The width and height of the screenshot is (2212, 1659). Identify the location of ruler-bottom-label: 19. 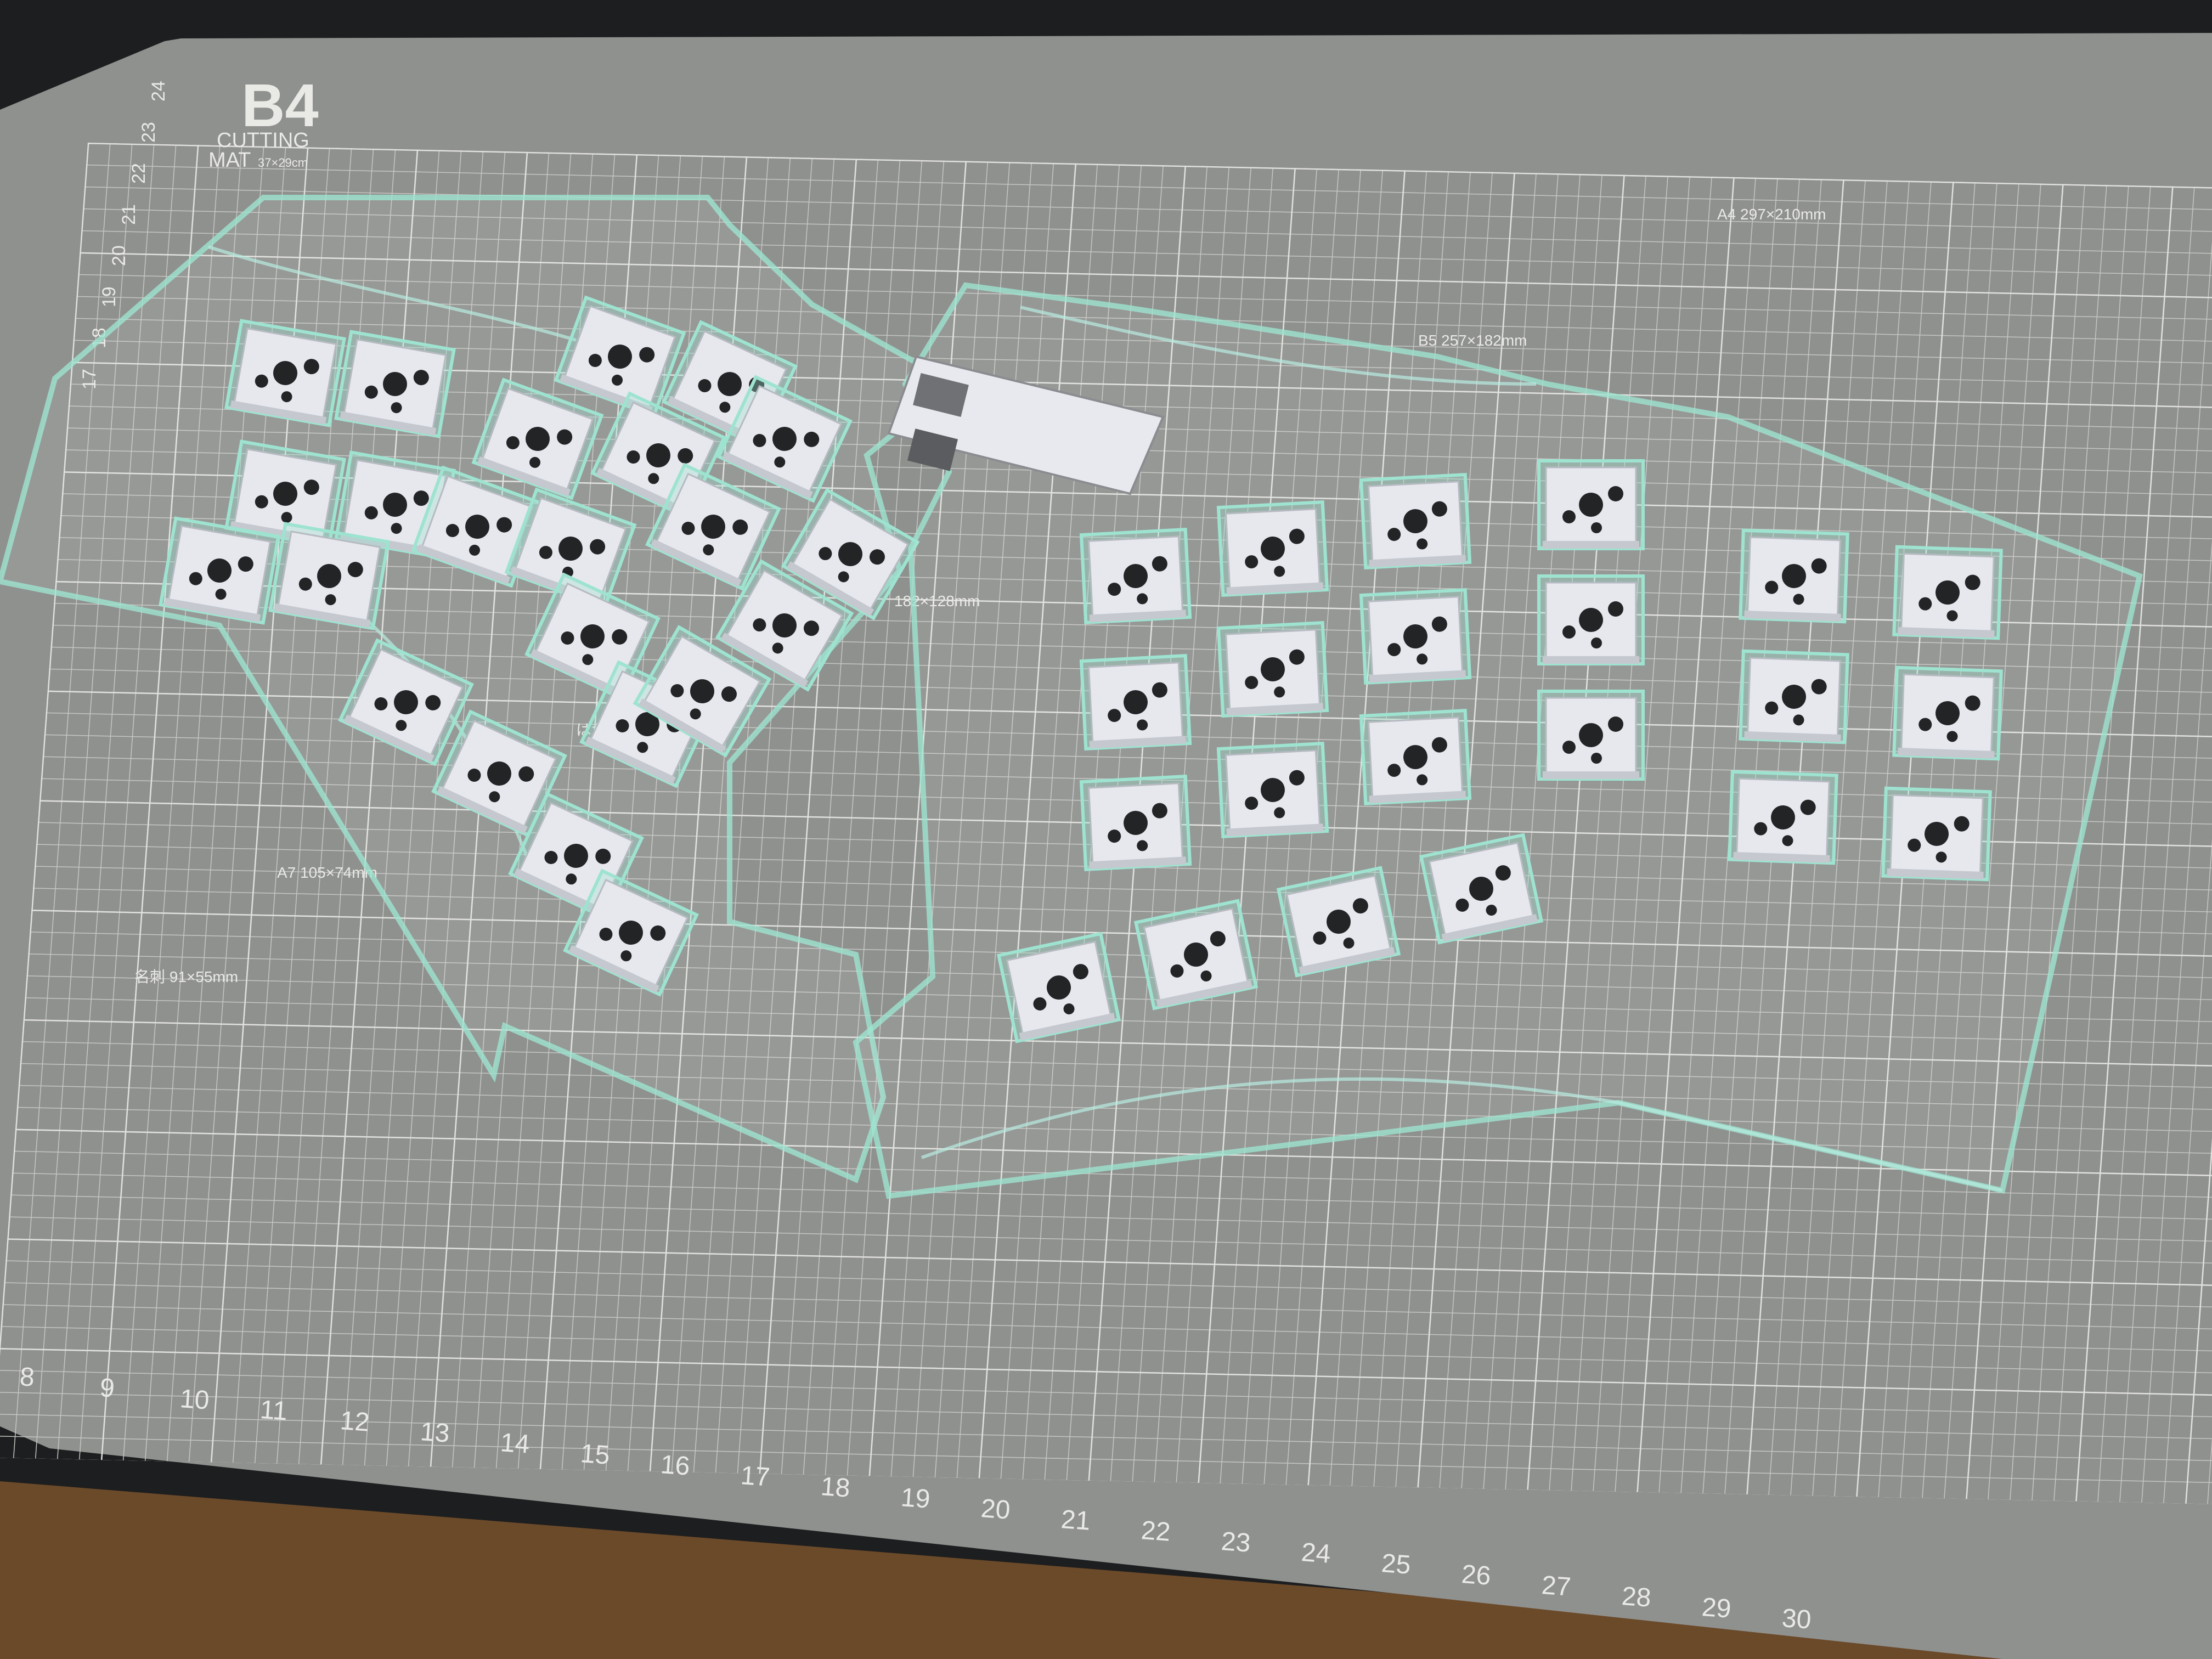
(916, 1499).